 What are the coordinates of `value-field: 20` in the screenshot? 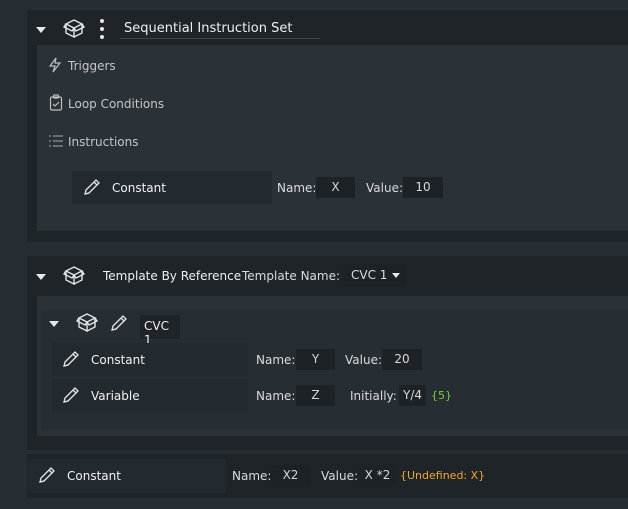 It's located at (402, 359).